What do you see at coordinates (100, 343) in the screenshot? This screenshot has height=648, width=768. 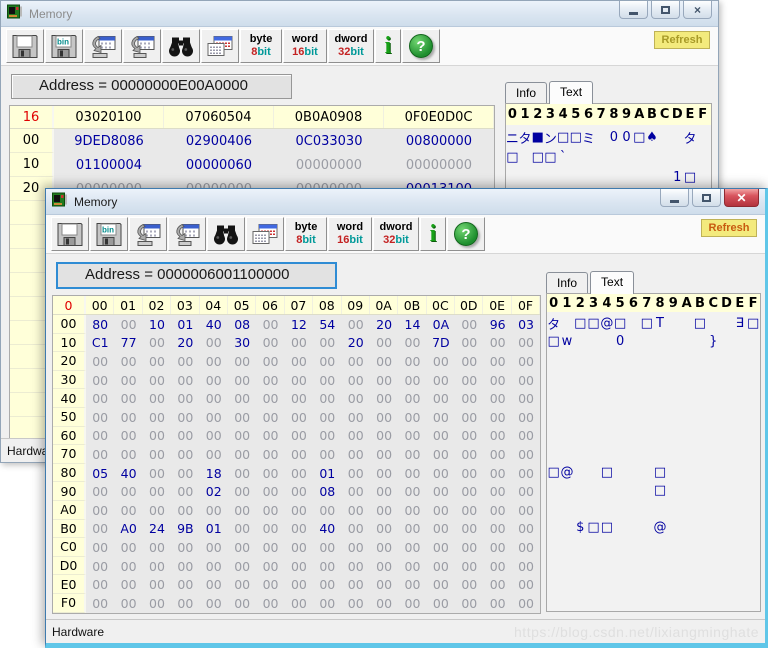 I see `hex-cell: C1` at bounding box center [100, 343].